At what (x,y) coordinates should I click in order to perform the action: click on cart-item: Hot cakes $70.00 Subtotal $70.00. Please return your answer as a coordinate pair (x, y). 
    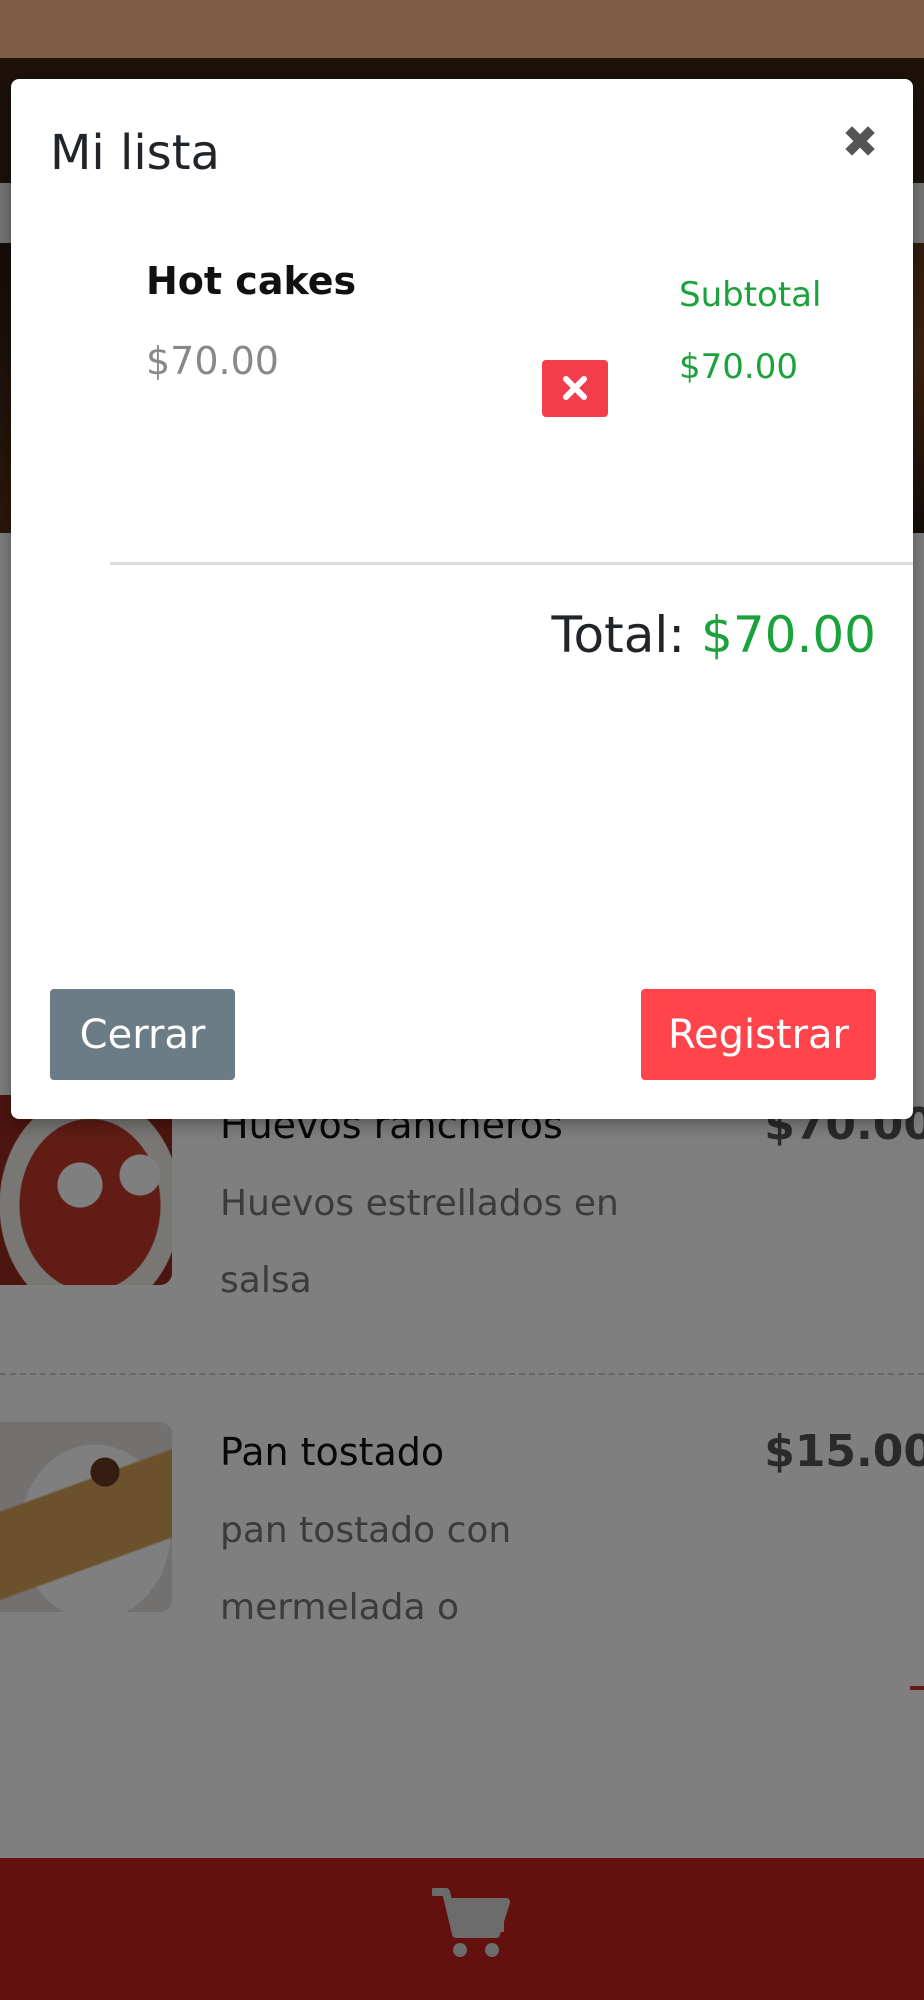
    Looking at the image, I should click on (462, 384).